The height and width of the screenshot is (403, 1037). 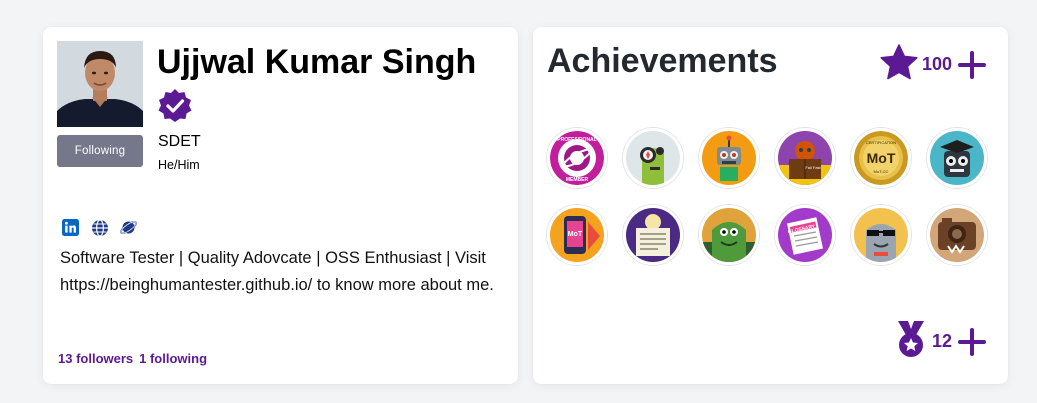 I want to click on social-links, so click(x=99, y=227).